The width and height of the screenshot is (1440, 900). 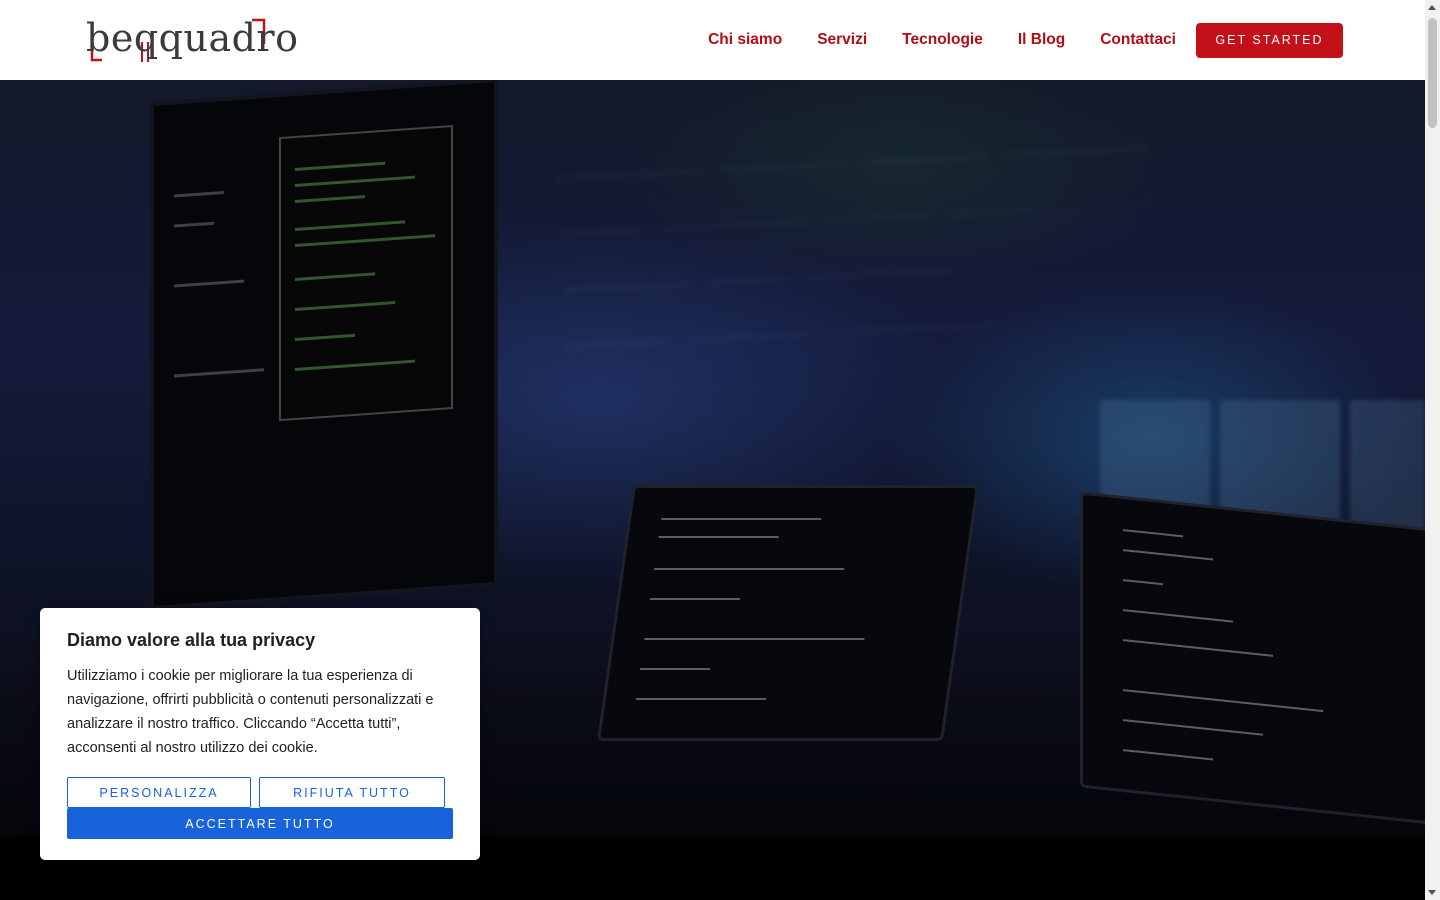 I want to click on site-logo: beqquadro, so click(x=191, y=40).